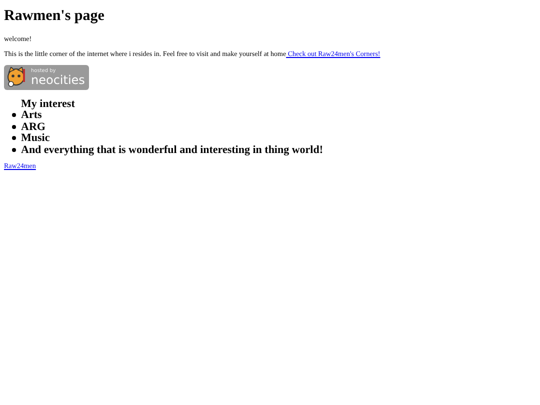 The width and height of the screenshot is (540, 405). I want to click on interest-item: Music, so click(35, 138).